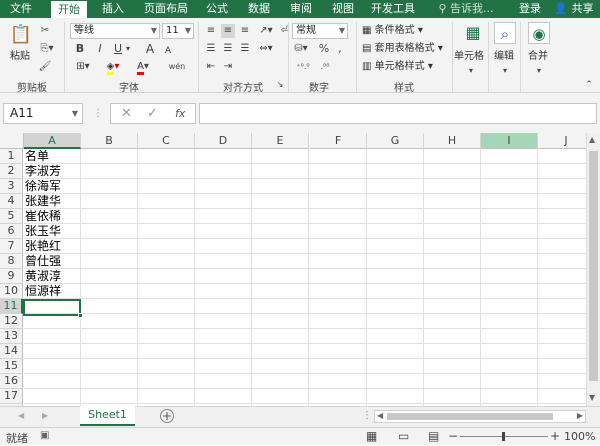  What do you see at coordinates (167, 416) in the screenshot?
I see `add-sheet-icon: +` at bounding box center [167, 416].